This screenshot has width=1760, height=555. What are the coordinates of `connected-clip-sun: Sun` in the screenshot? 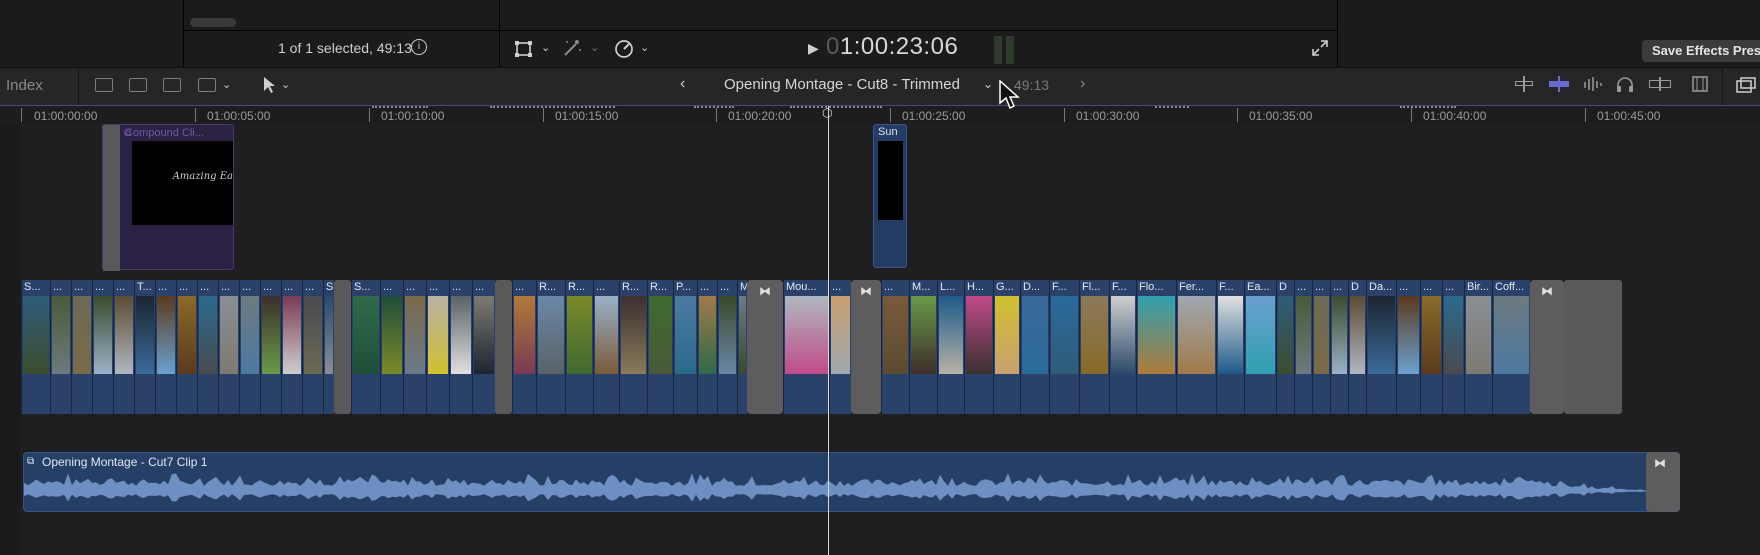 It's located at (890, 196).